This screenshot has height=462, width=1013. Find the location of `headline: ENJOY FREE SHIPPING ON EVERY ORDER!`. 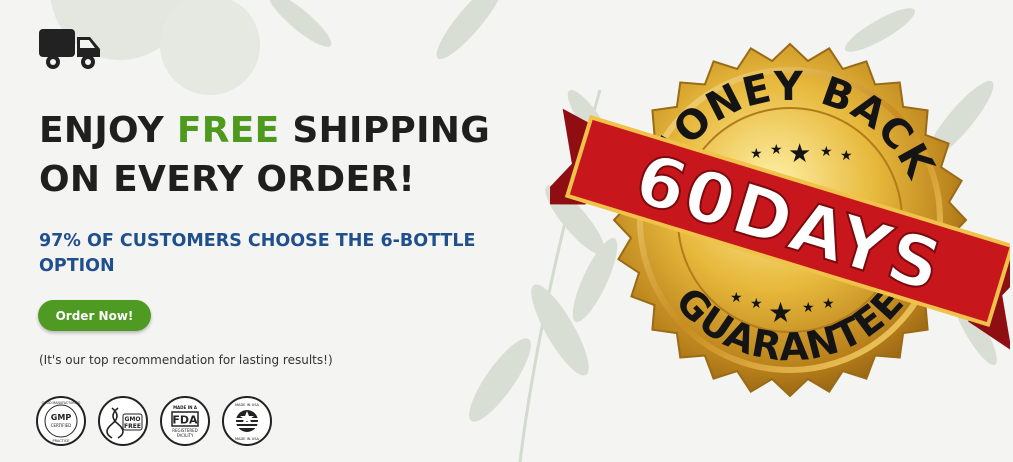

headline: ENJOY FREE SHIPPING ON EVERY ORDER! is located at coordinates (264, 155).